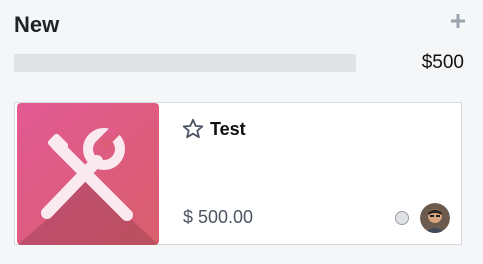 The width and height of the screenshot is (483, 264). What do you see at coordinates (218, 217) in the screenshot?
I see `card-price: $ 500.00` at bounding box center [218, 217].